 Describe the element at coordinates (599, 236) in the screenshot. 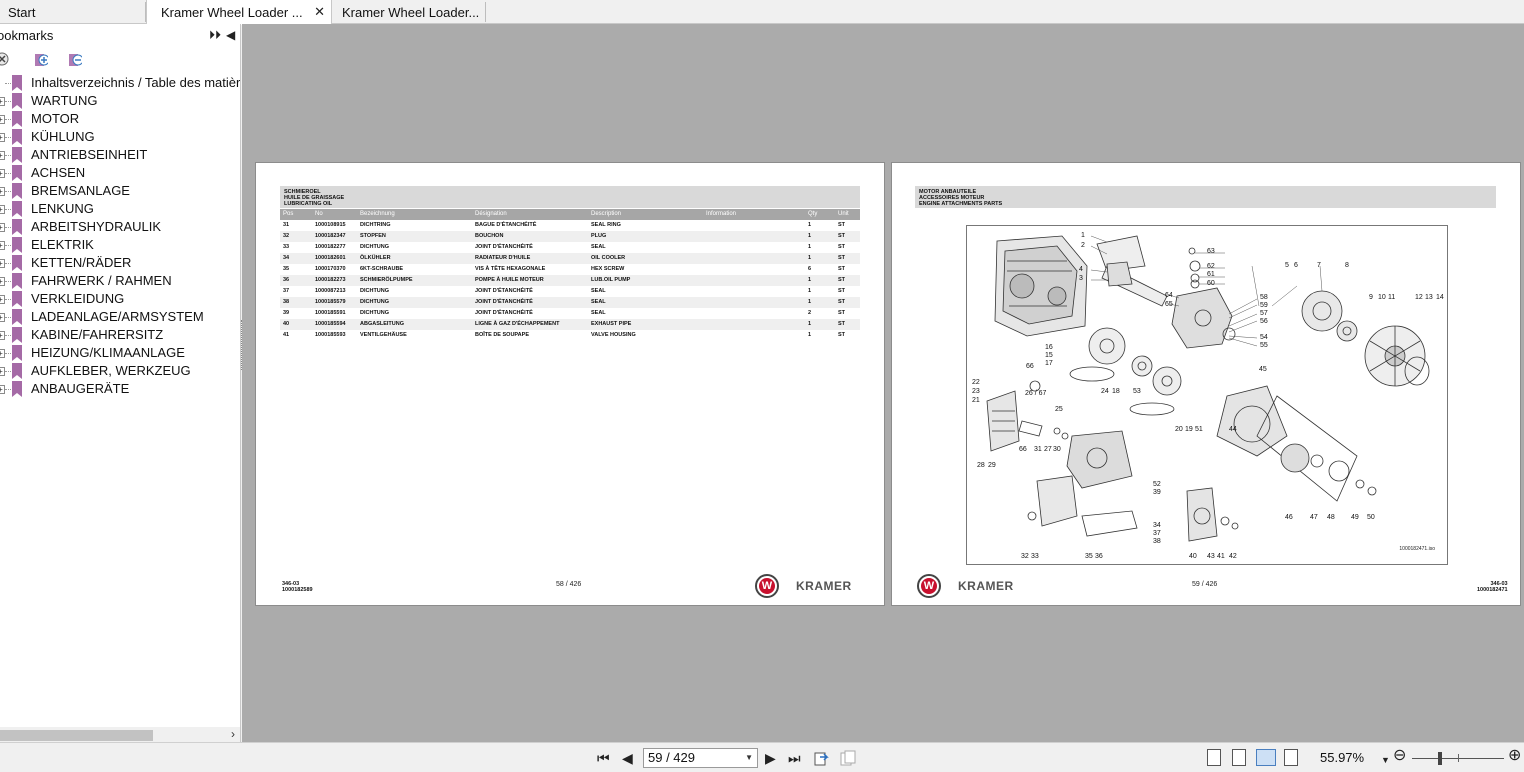

I see `table-cell: PLUG` at that location.